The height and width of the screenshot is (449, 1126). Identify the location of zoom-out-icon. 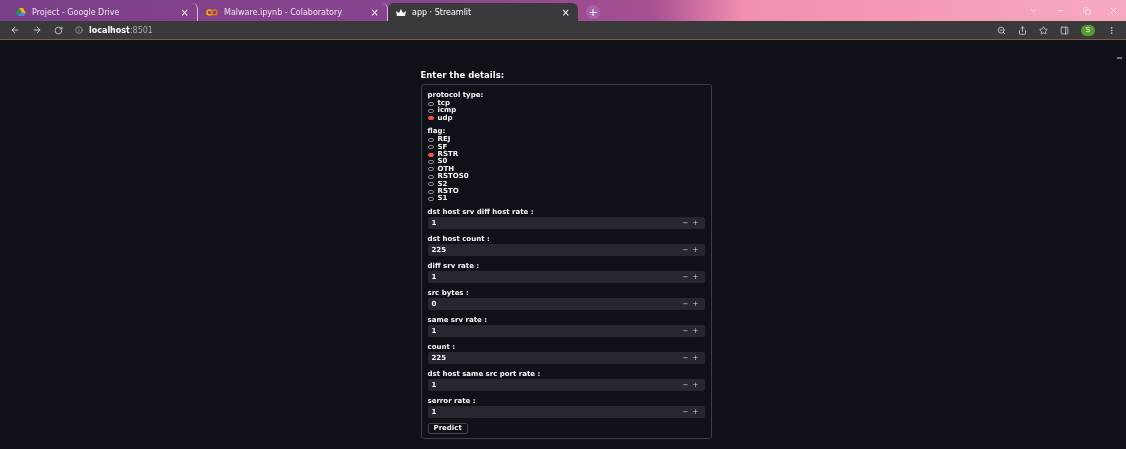
(1001, 30).